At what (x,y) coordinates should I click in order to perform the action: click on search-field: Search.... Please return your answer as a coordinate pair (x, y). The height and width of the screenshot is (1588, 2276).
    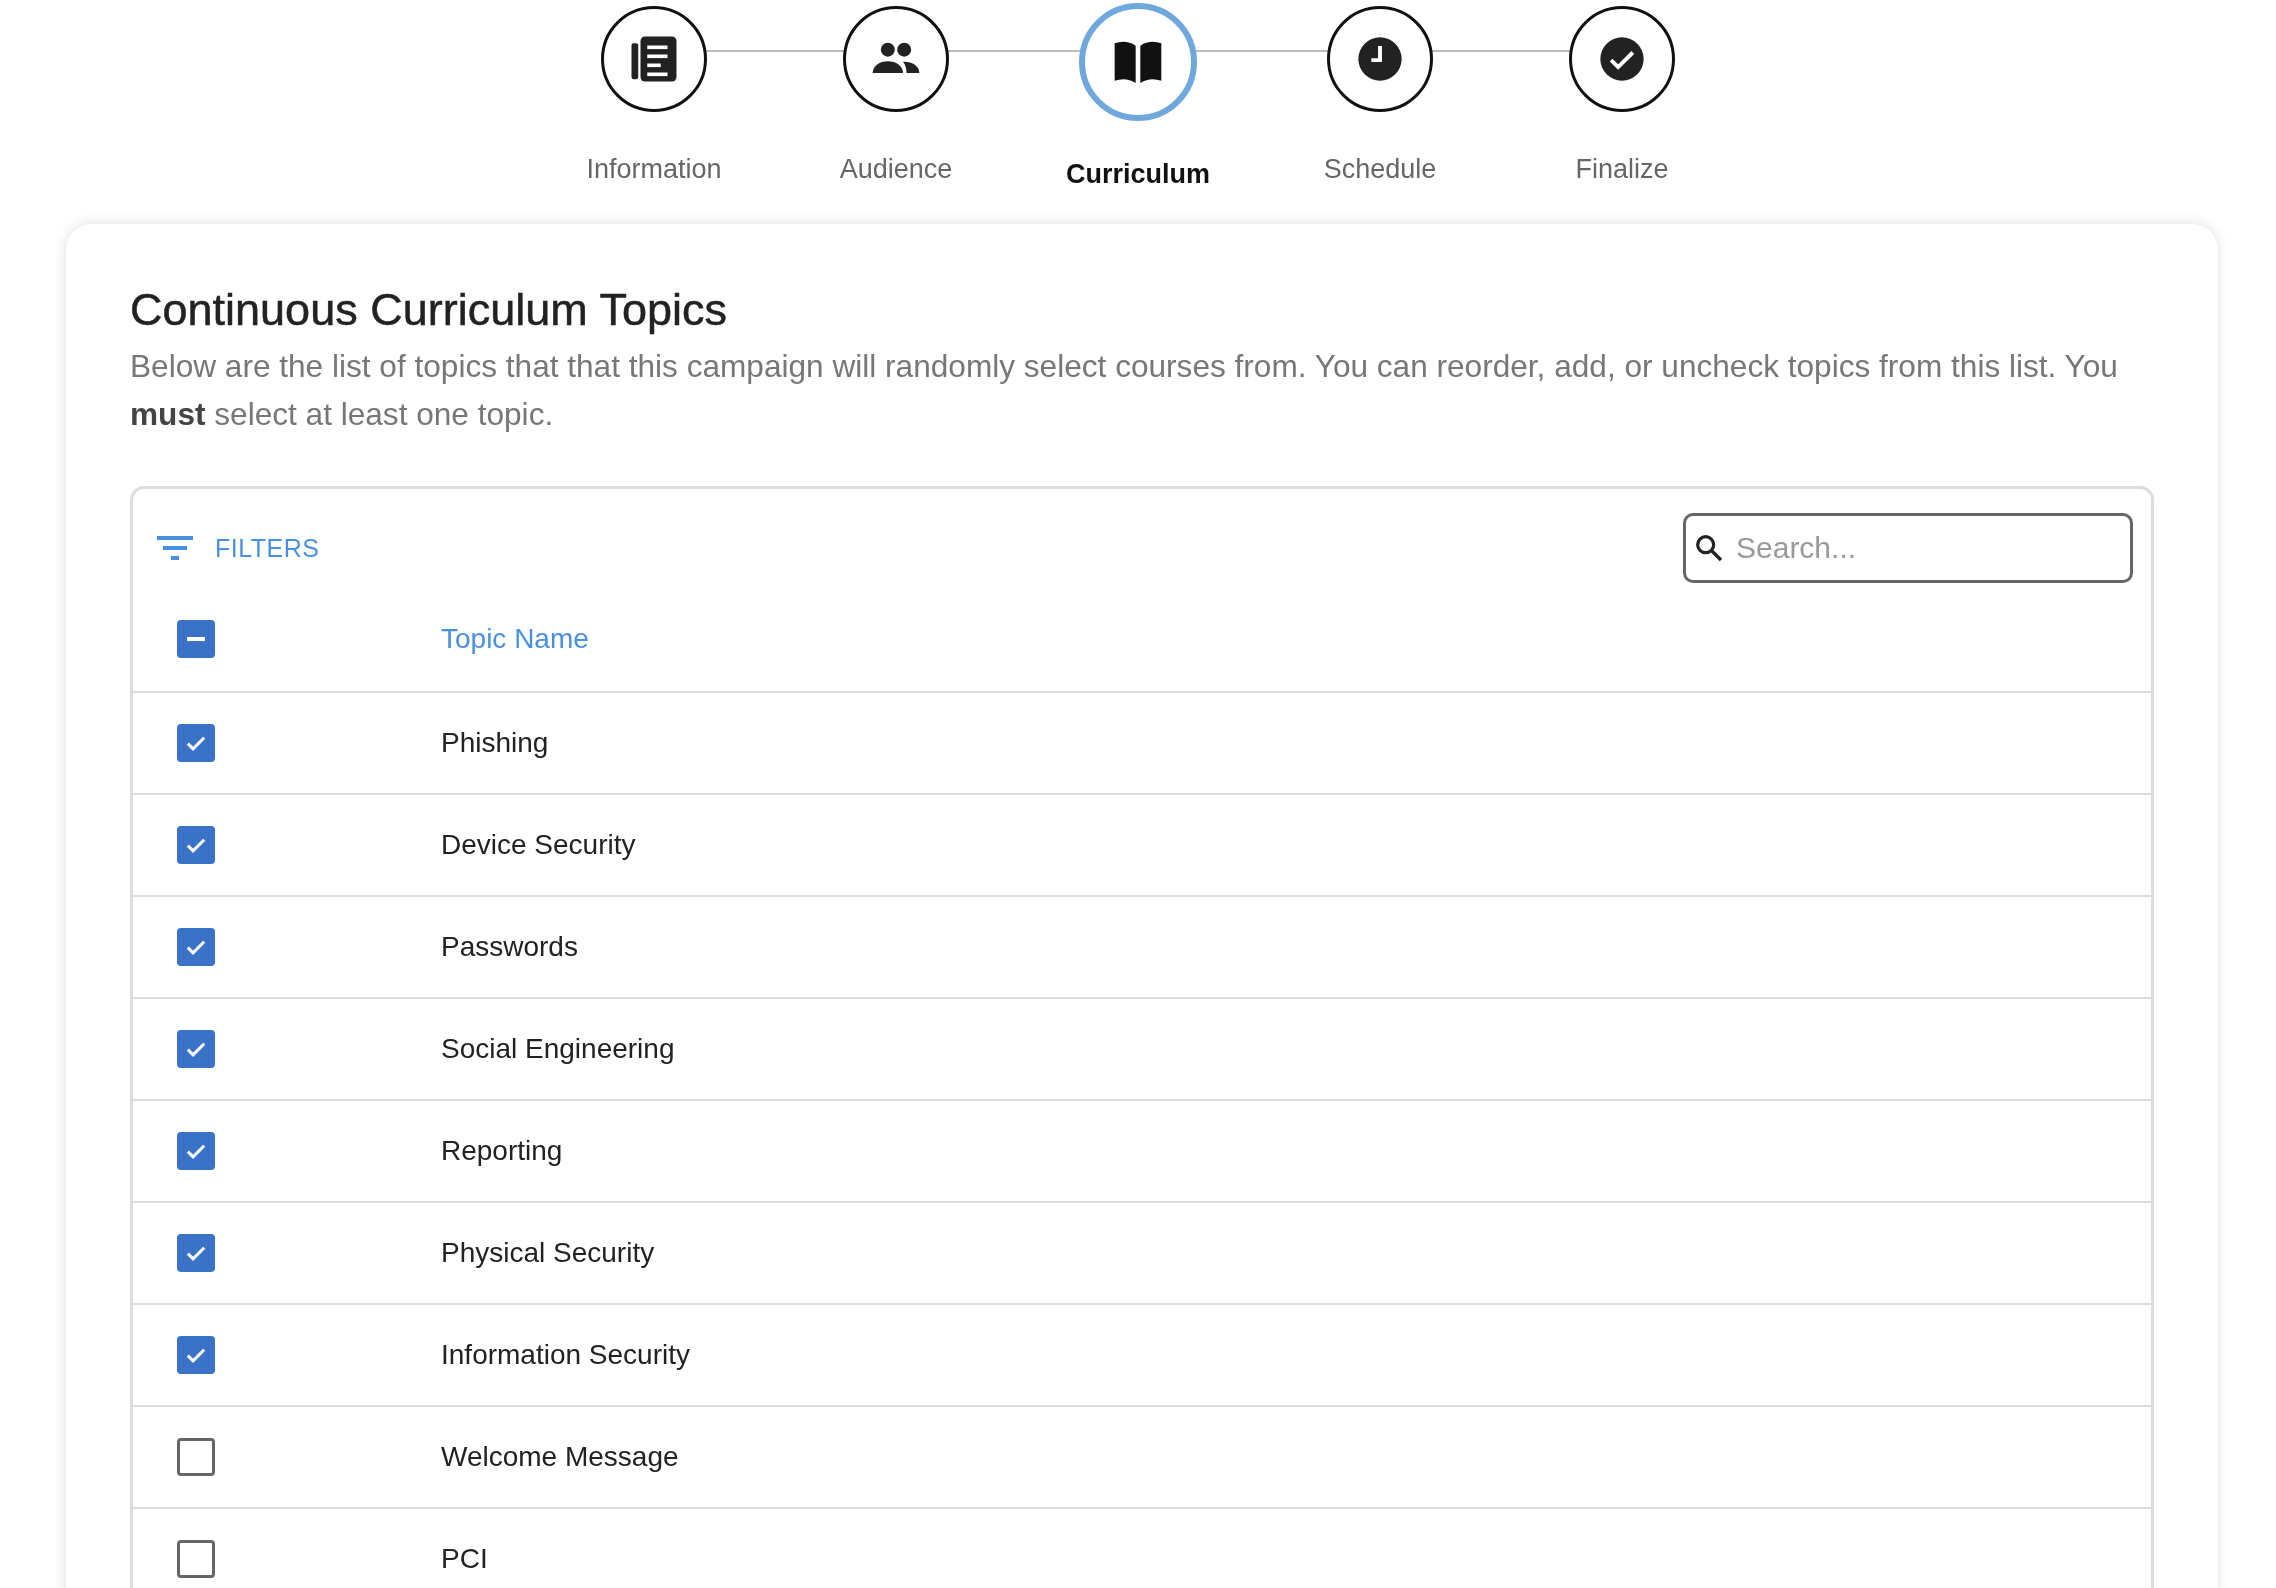
    Looking at the image, I should click on (1908, 548).